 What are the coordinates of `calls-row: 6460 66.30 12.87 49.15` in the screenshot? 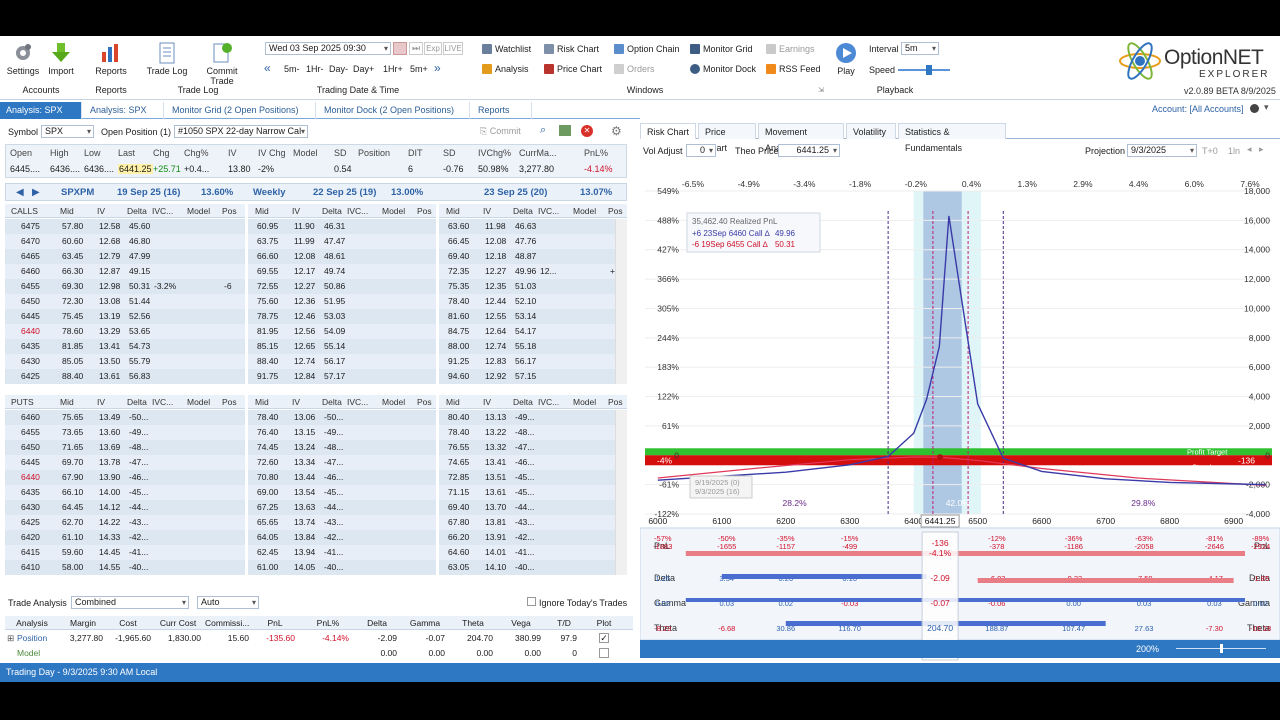 It's located at (125, 271).